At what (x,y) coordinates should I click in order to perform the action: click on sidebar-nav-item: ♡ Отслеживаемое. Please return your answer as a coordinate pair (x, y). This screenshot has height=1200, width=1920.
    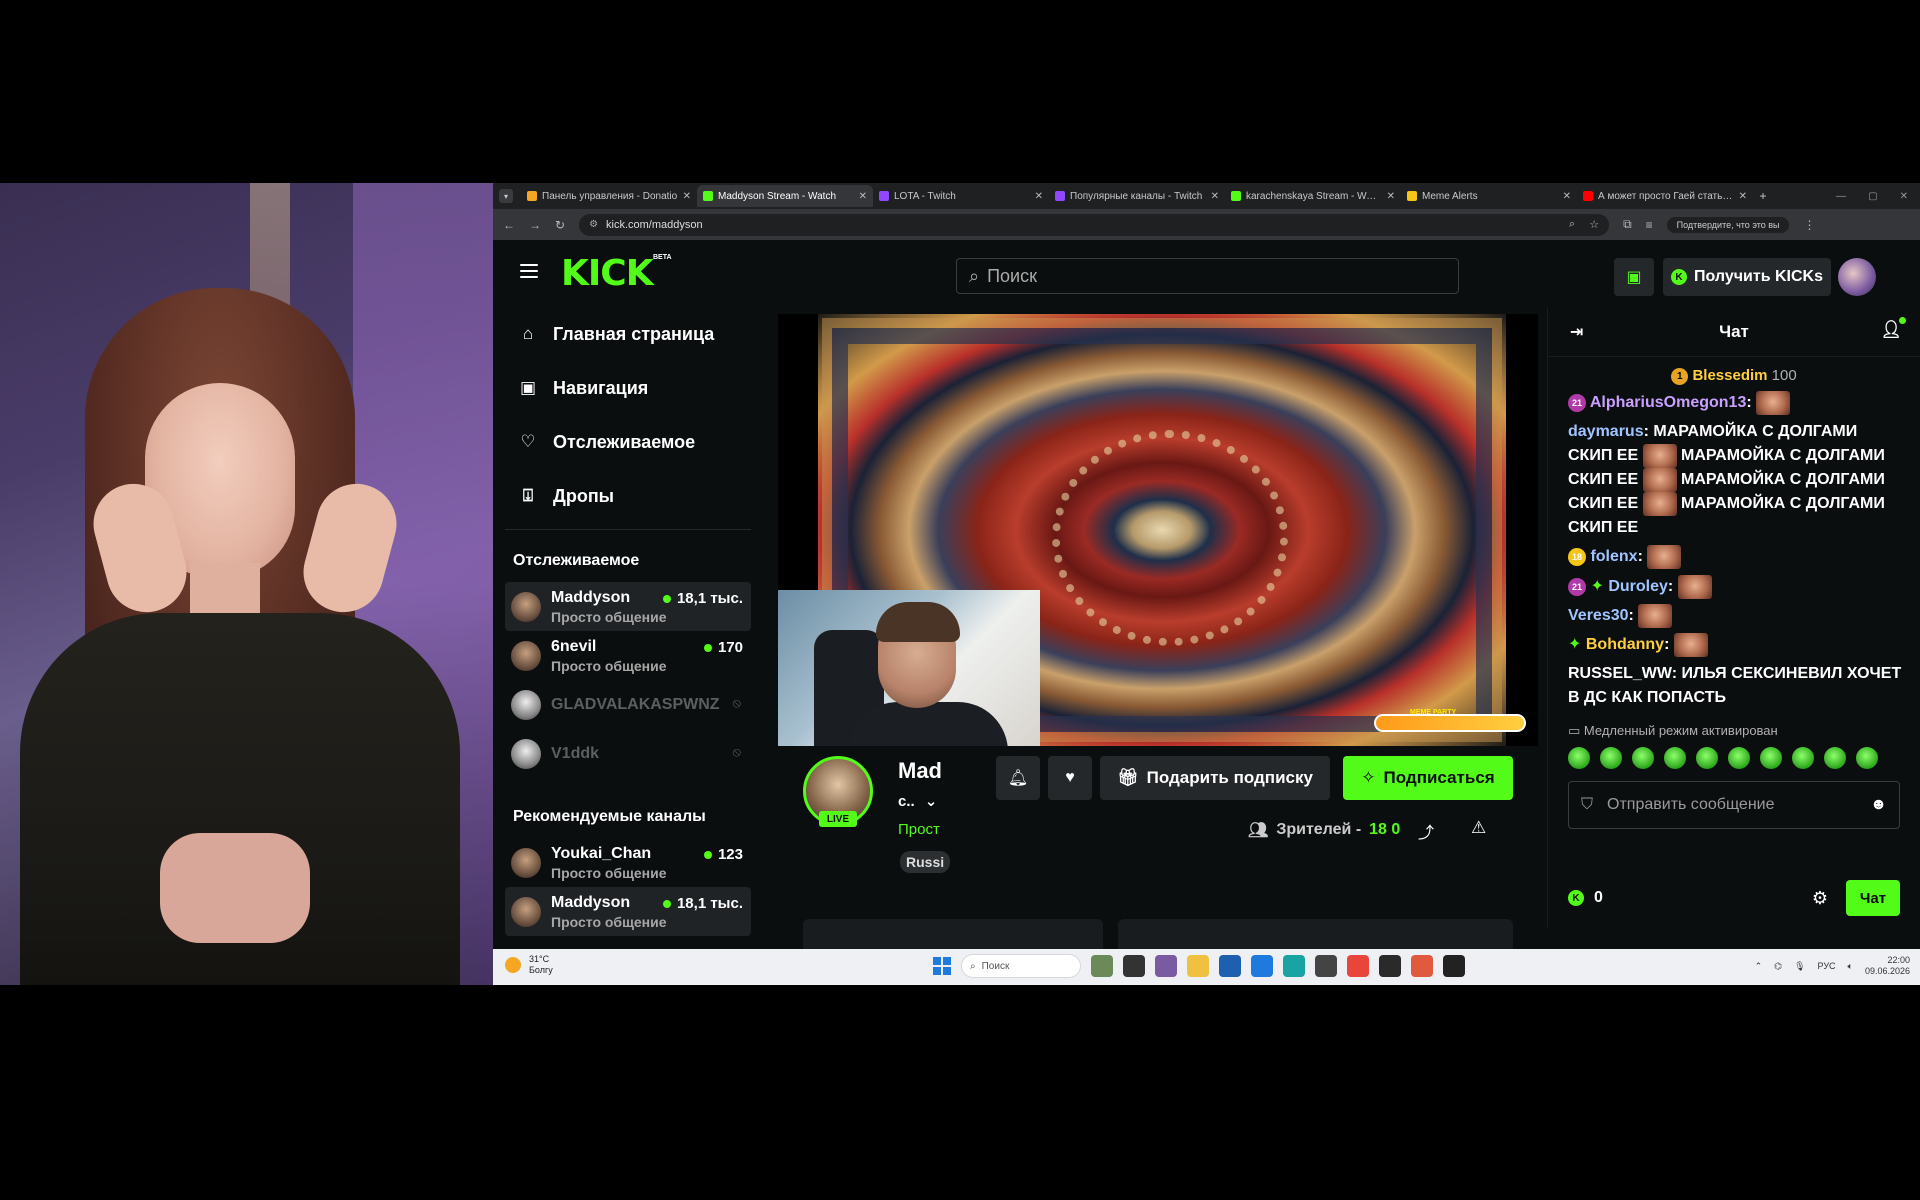
    Looking at the image, I should click on (640, 442).